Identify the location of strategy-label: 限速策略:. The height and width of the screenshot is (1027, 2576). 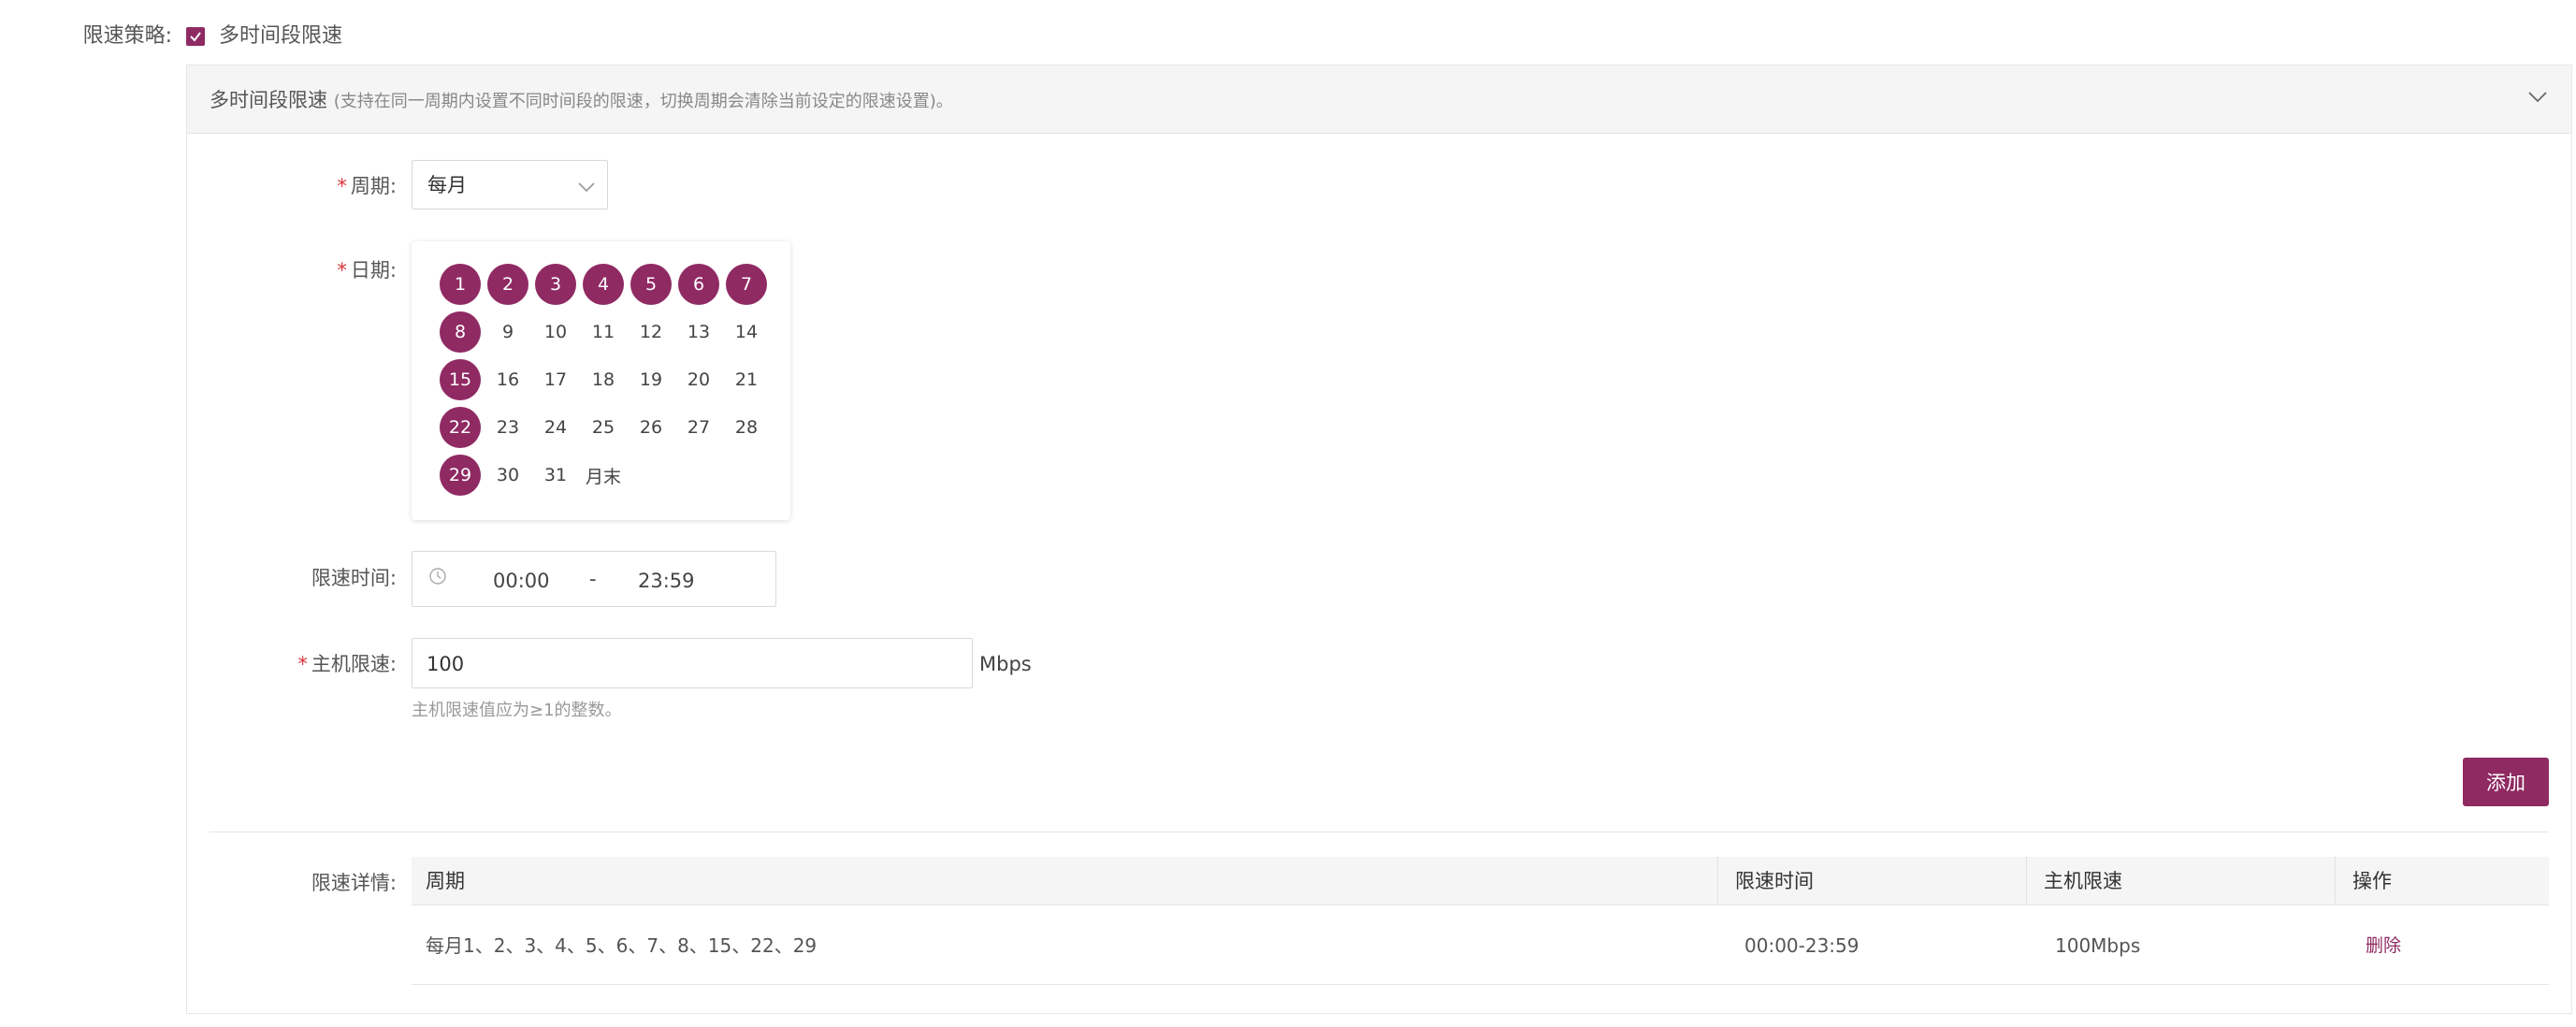
(127, 36).